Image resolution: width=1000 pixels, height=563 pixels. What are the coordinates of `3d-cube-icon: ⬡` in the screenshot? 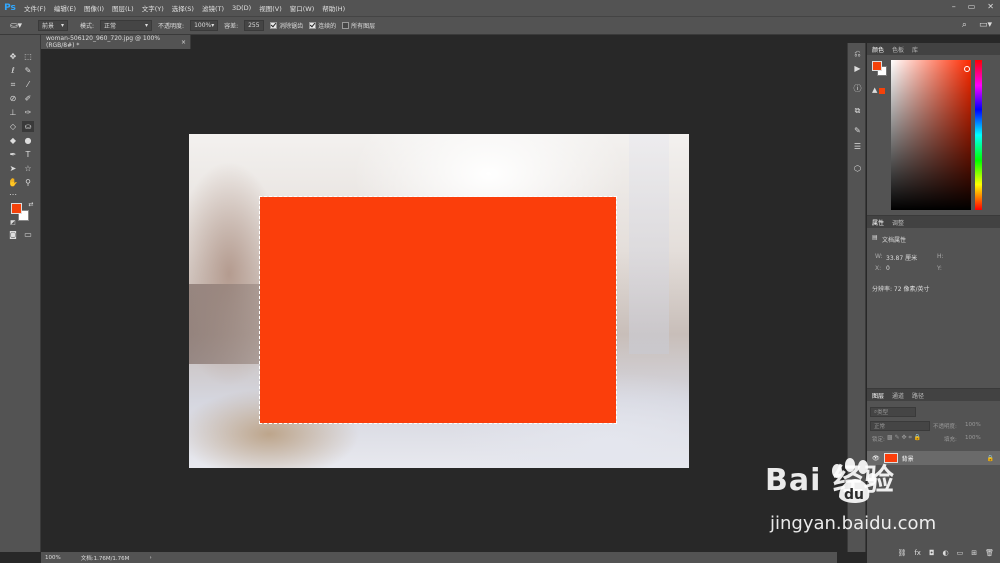 It's located at (857, 168).